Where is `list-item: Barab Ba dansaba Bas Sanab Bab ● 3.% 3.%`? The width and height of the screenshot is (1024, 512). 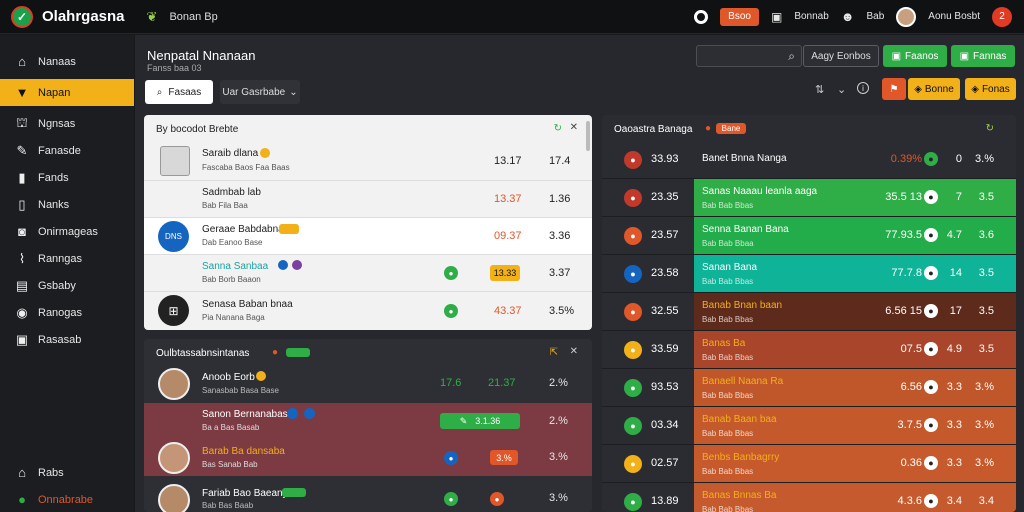
list-item: Barab Ba dansaba Bas Sanab Bab ● 3.% 3.% is located at coordinates (368, 457).